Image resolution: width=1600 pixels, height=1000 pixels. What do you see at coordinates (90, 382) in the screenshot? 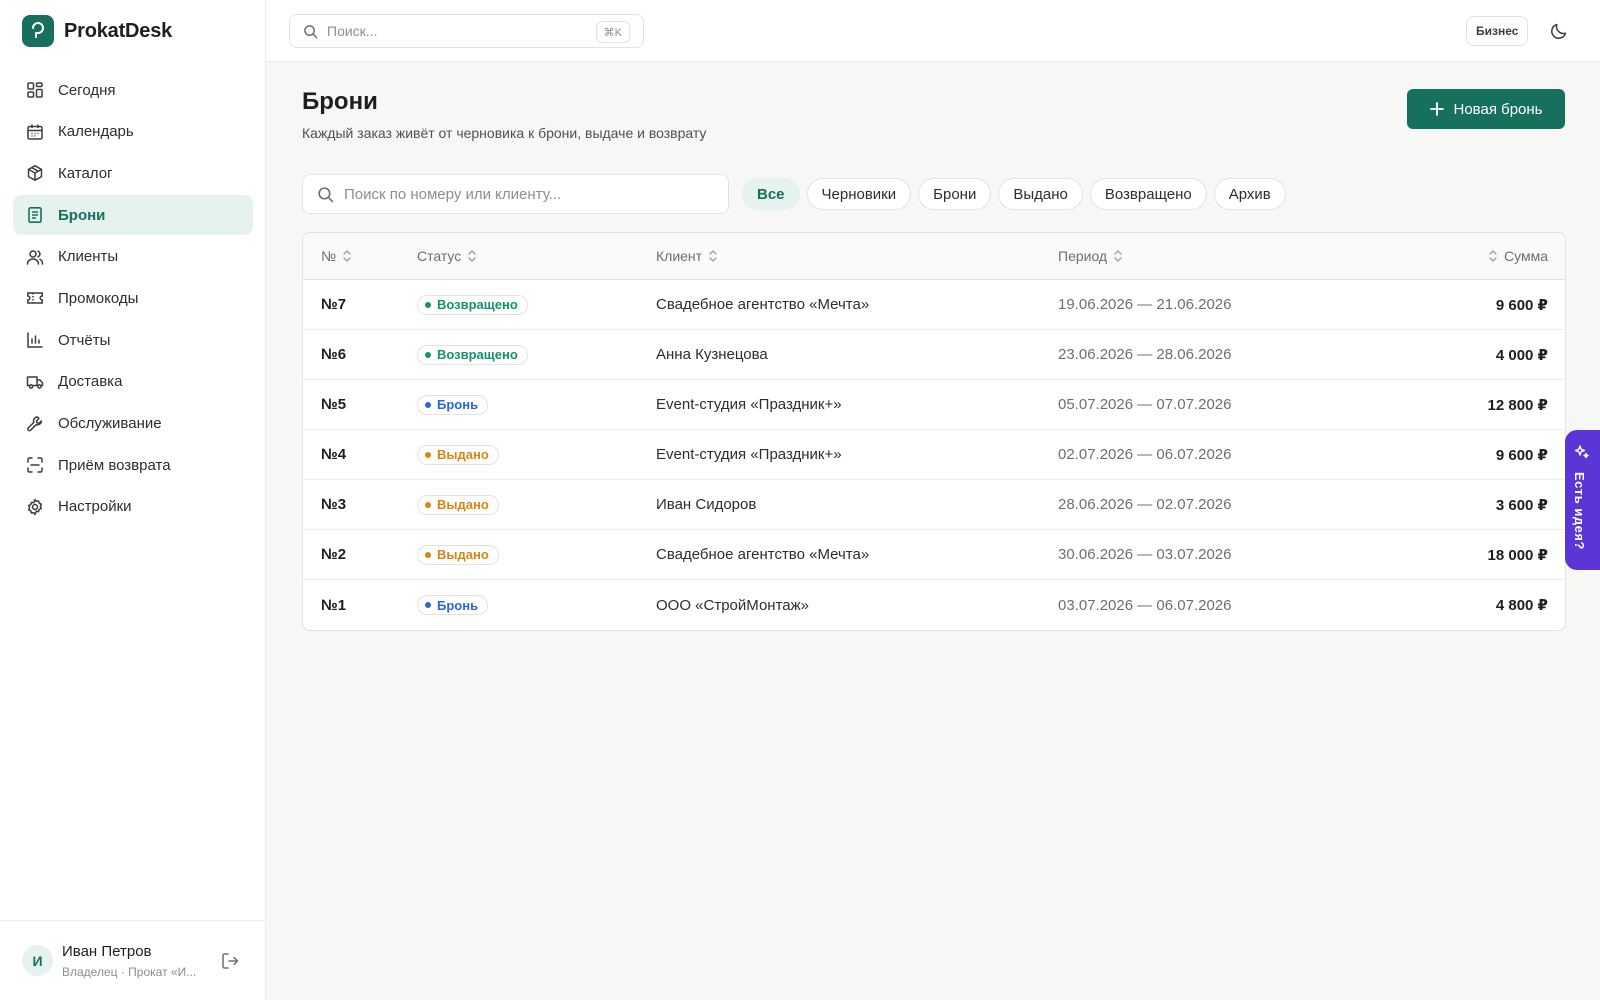
I see `sidebar-item-label: Доставка` at bounding box center [90, 382].